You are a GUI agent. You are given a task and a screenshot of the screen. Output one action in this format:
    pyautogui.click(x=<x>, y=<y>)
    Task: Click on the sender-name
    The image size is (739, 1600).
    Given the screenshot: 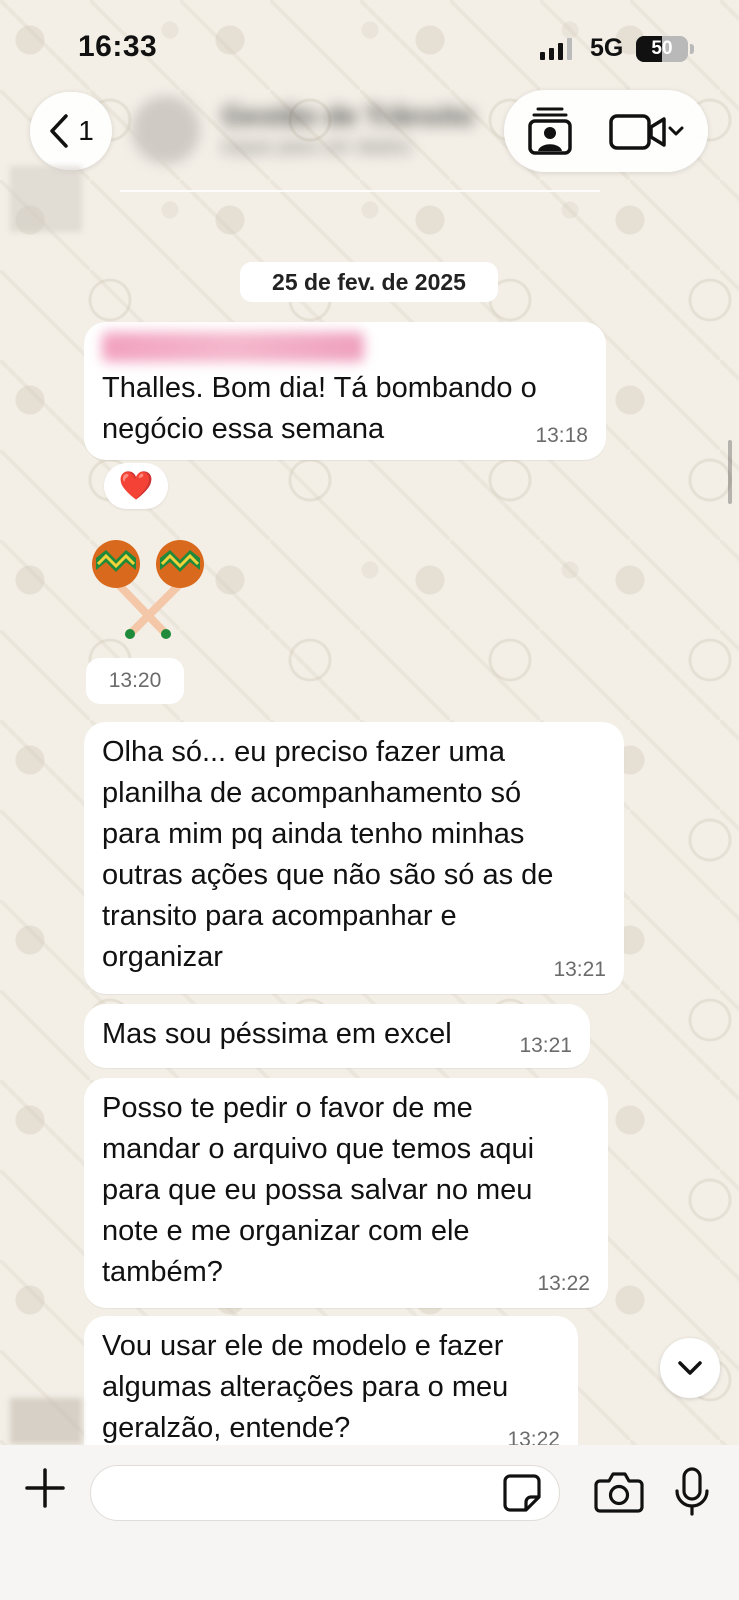 What is the action you would take?
    pyautogui.click(x=233, y=347)
    